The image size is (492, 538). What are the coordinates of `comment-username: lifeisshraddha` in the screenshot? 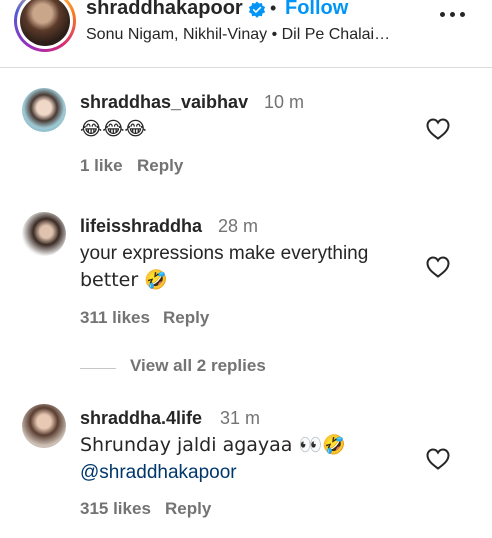 It's located at (141, 226).